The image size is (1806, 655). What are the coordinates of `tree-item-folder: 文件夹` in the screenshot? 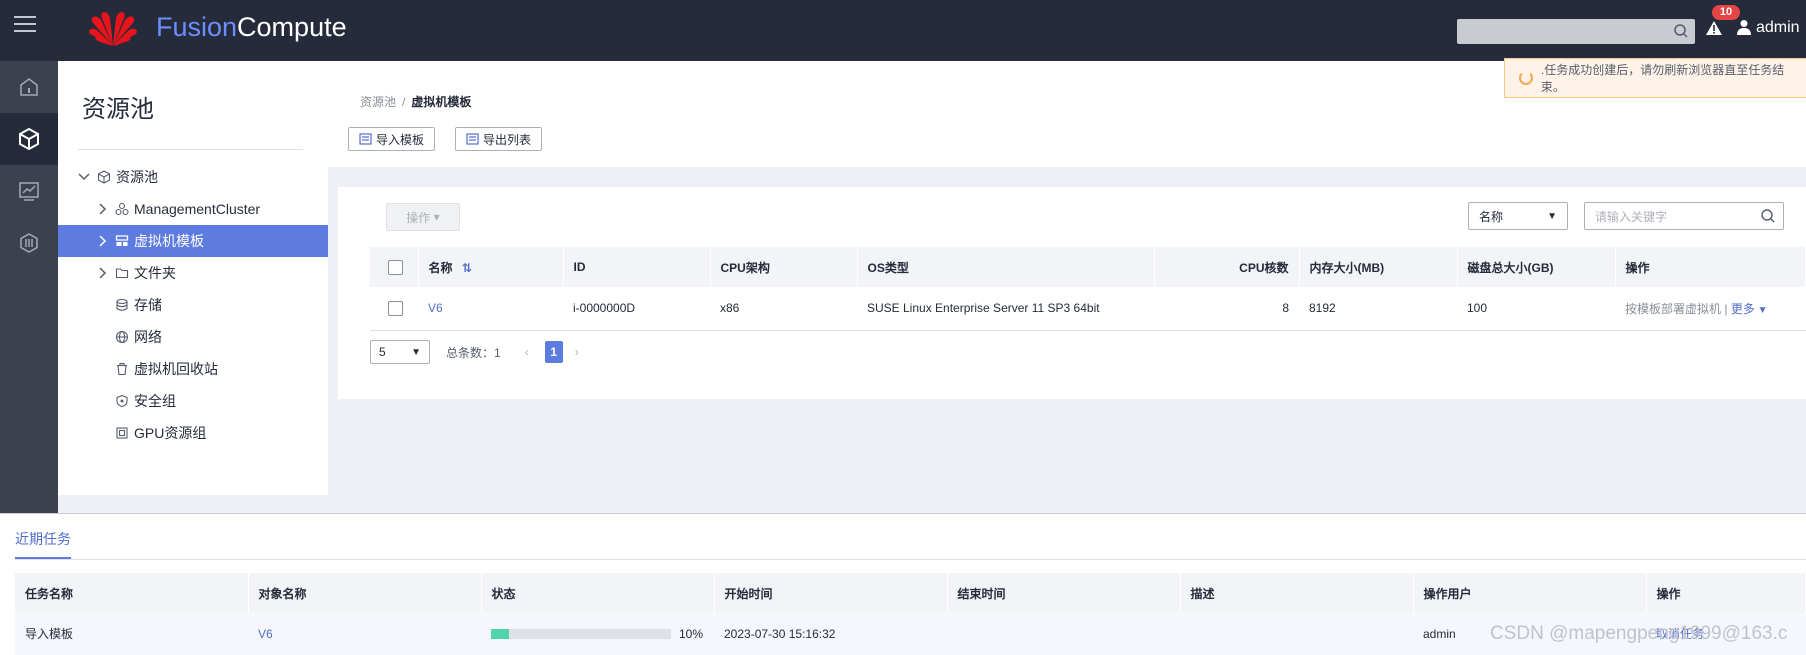 It's located at (193, 273).